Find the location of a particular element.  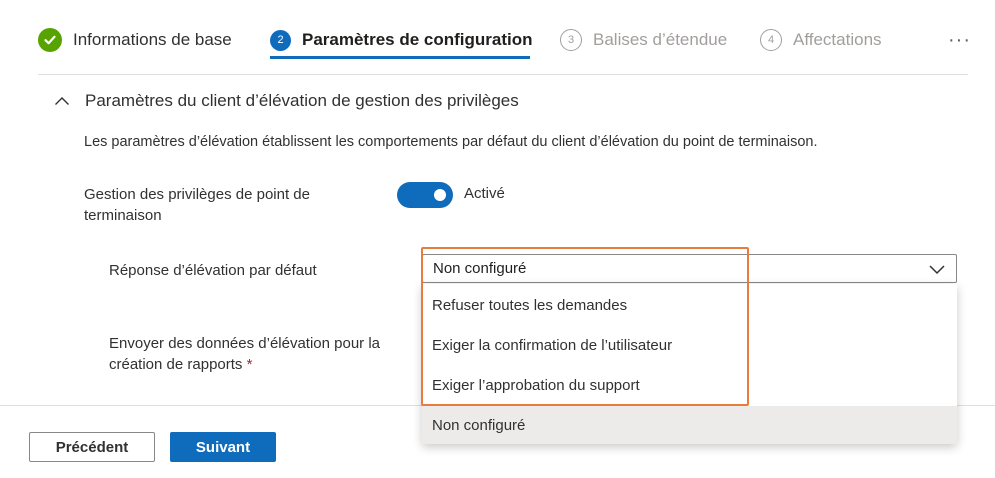

divider is located at coordinates (503, 74).